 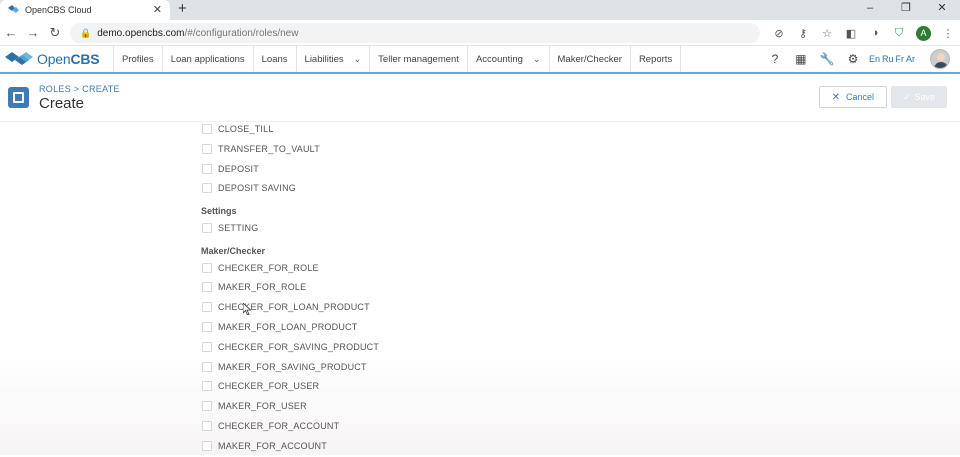 I want to click on calendar-icon: ▦, so click(x=801, y=59).